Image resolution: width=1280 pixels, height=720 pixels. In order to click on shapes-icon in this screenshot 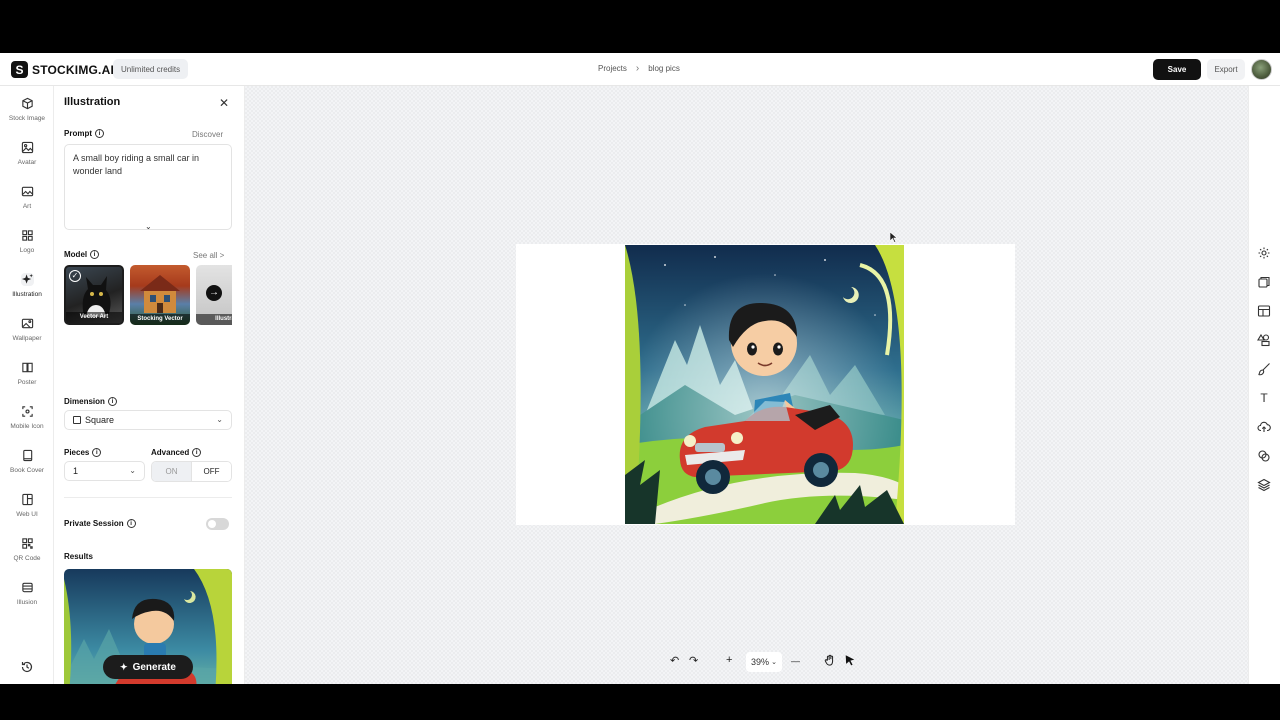, I will do `click(1264, 340)`.